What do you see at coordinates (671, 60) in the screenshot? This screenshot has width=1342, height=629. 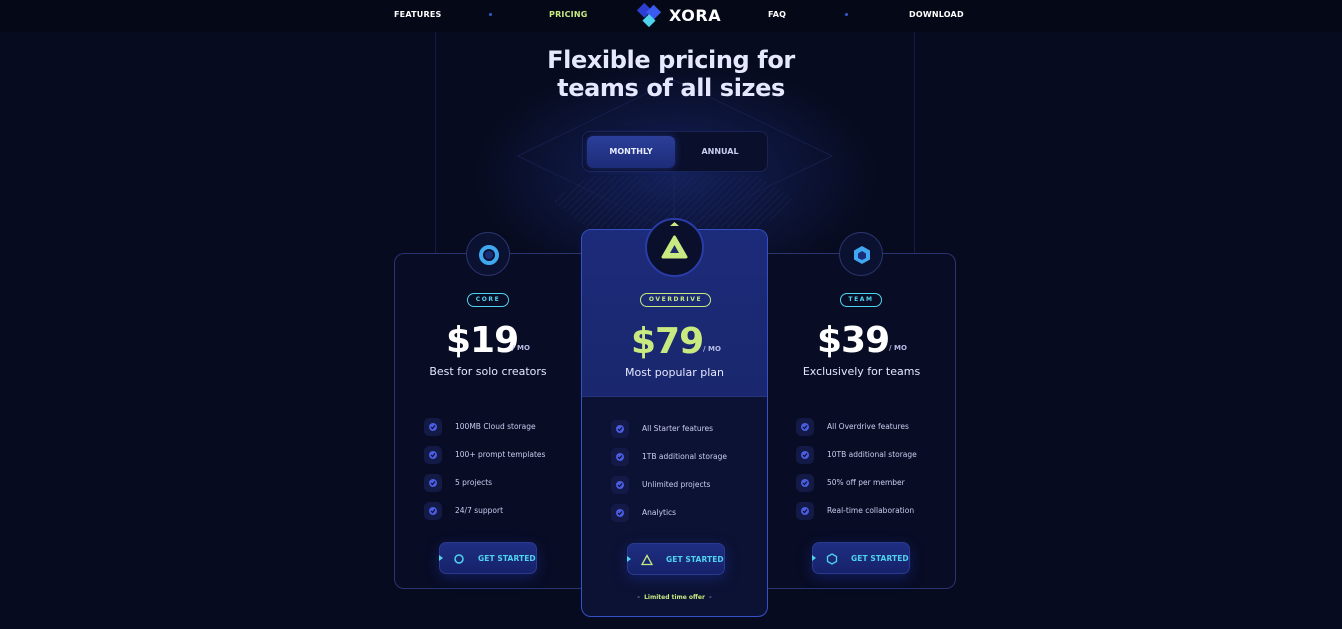 I see `page-title-line-1: Flexible pricing for` at bounding box center [671, 60].